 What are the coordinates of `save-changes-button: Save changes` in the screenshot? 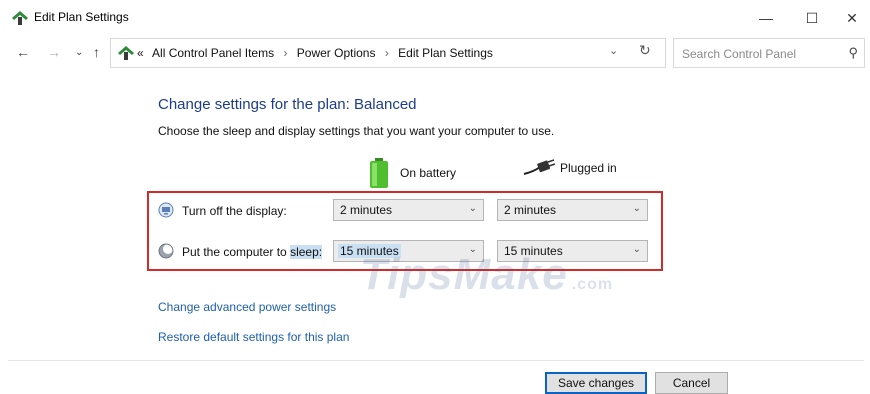 It's located at (596, 383).